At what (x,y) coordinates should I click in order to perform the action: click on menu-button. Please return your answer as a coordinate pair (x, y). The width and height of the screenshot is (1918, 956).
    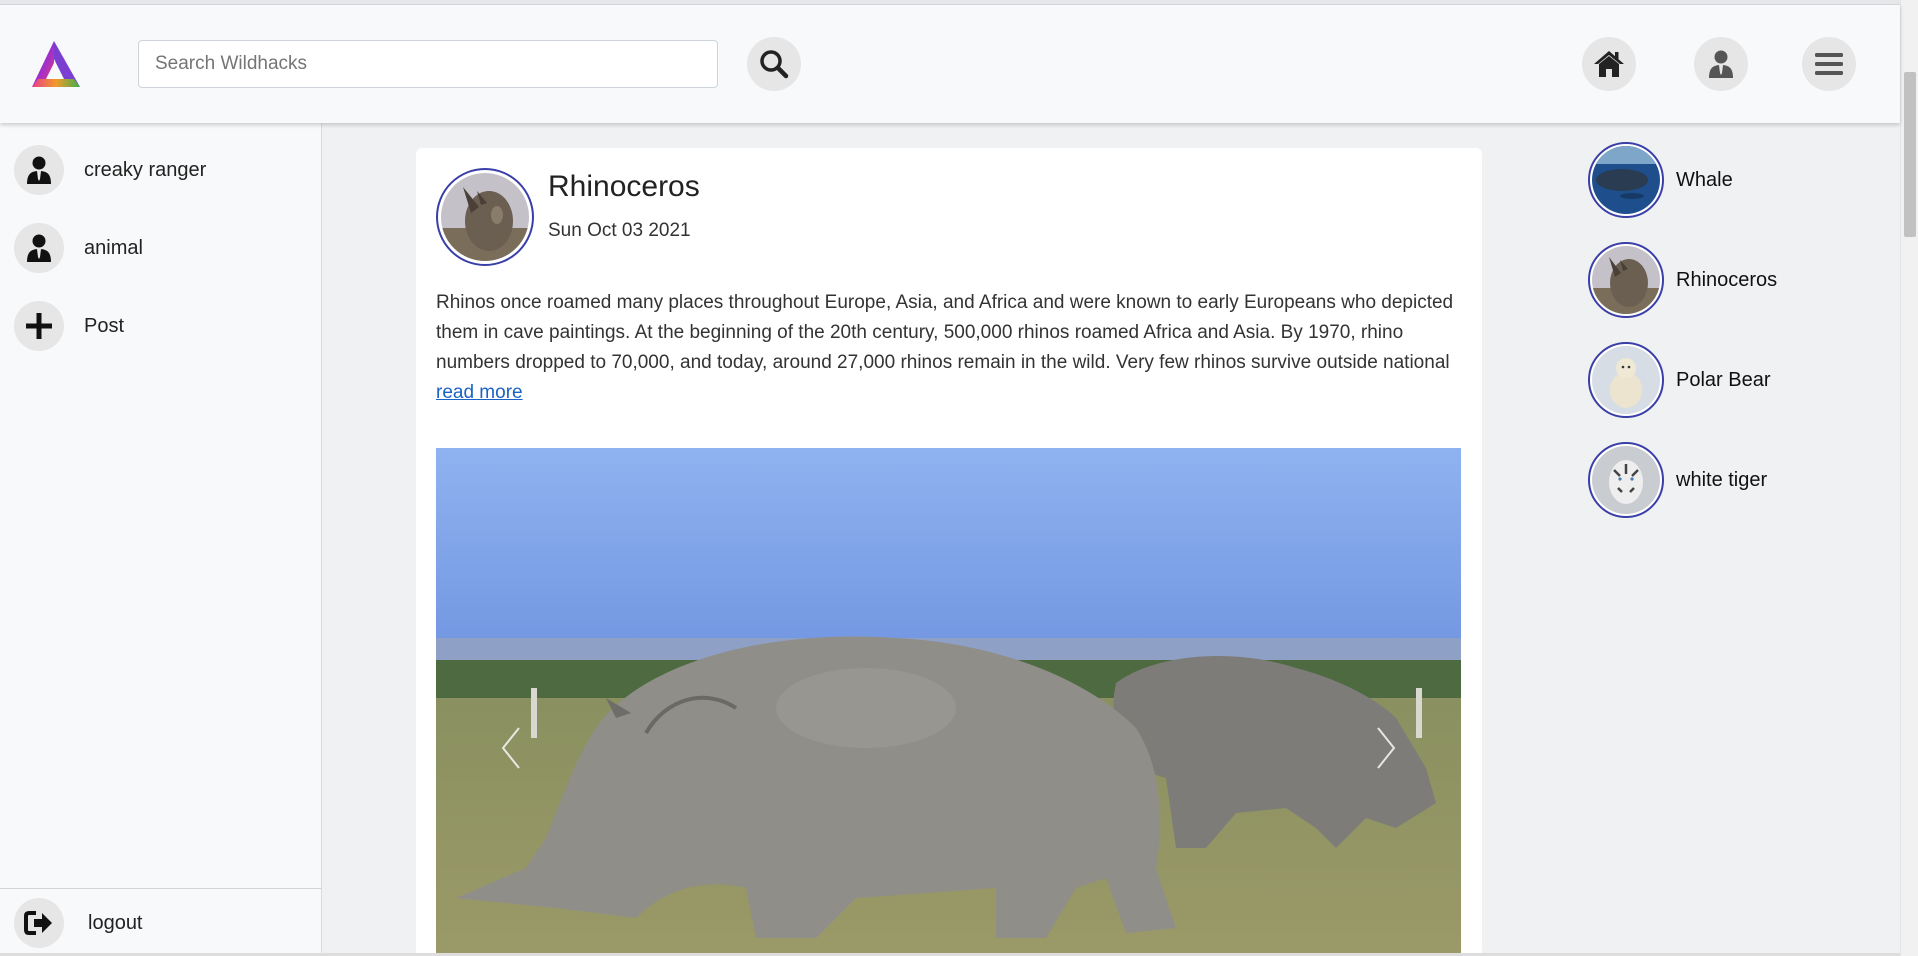
    Looking at the image, I should click on (1829, 64).